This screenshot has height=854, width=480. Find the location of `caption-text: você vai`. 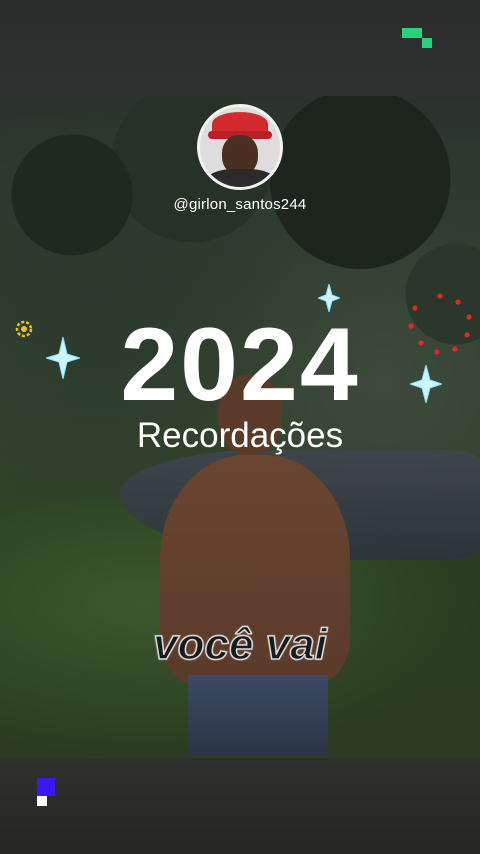

caption-text: você vai is located at coordinates (239, 644).